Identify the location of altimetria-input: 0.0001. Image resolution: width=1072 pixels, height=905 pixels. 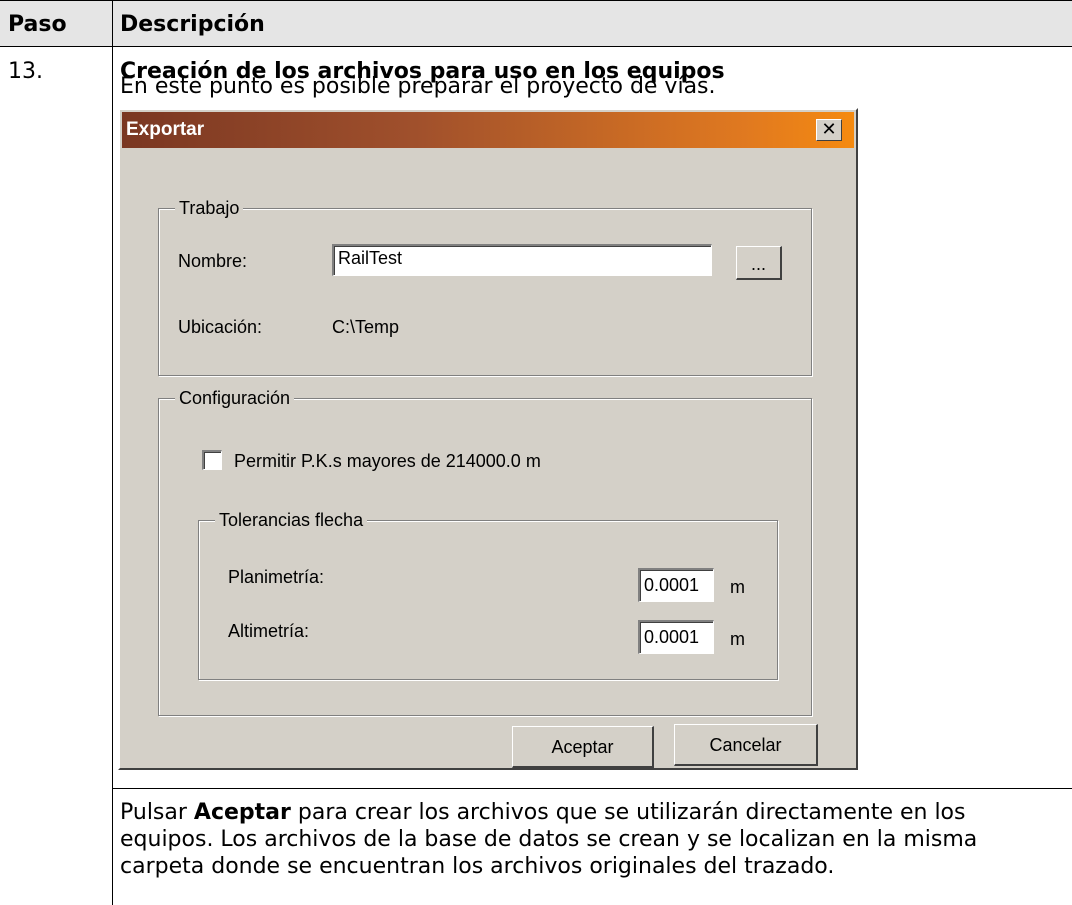
(676, 637).